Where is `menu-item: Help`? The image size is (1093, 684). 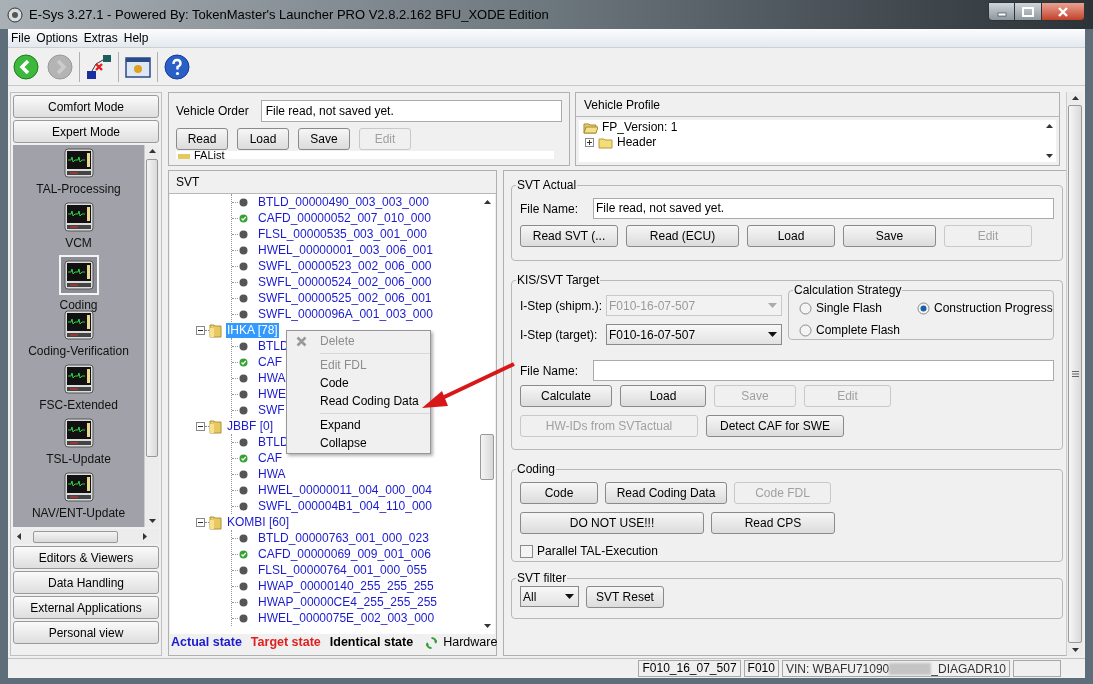
menu-item: Help is located at coordinates (136, 38).